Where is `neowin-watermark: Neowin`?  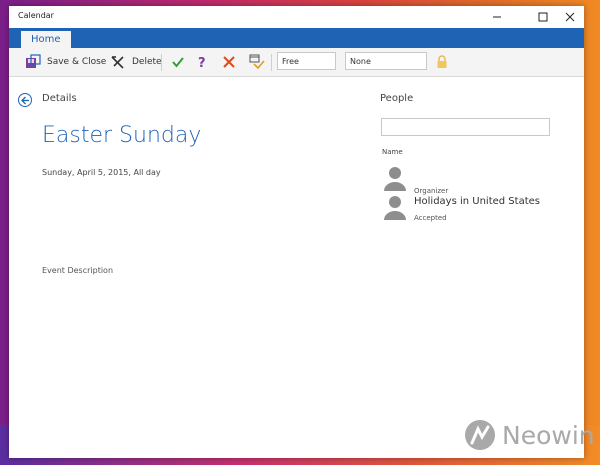 neowin-watermark: Neowin is located at coordinates (529, 435).